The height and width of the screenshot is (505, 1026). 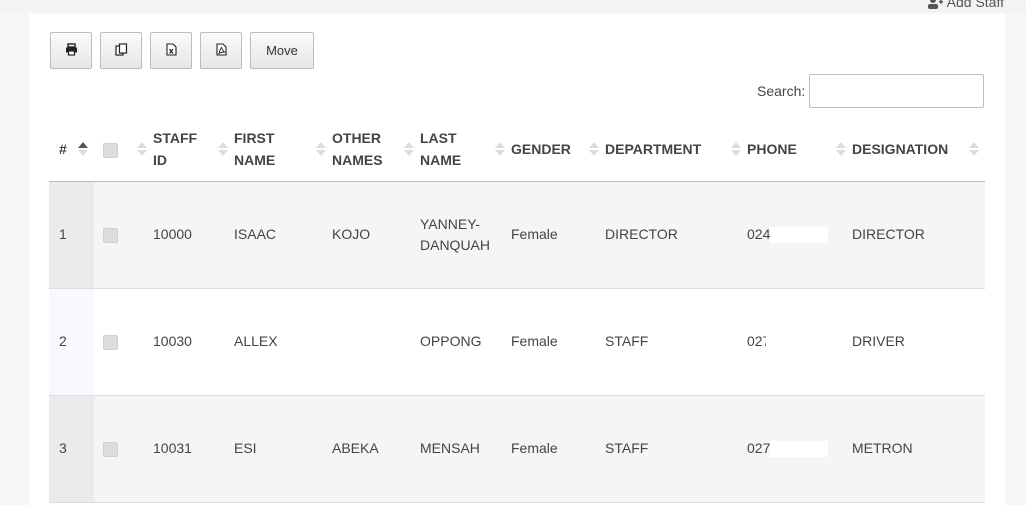 What do you see at coordinates (71, 342) in the screenshot?
I see `cell-index: 2` at bounding box center [71, 342].